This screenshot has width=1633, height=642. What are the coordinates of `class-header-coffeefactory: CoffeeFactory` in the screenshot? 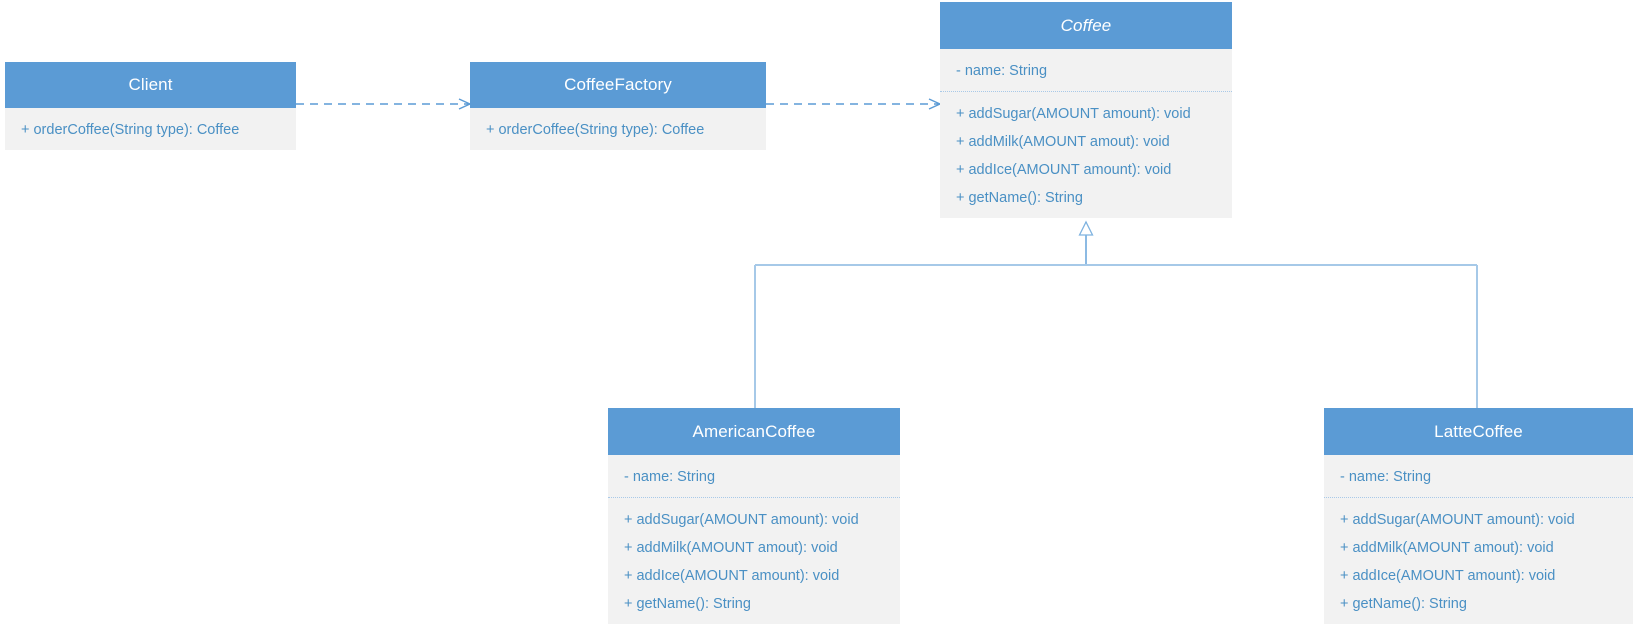 It's located at (618, 85).